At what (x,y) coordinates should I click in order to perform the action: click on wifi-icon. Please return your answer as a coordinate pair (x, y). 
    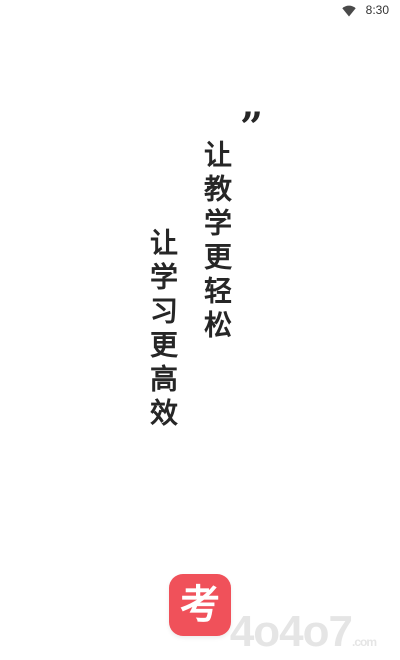
    Looking at the image, I should click on (349, 11).